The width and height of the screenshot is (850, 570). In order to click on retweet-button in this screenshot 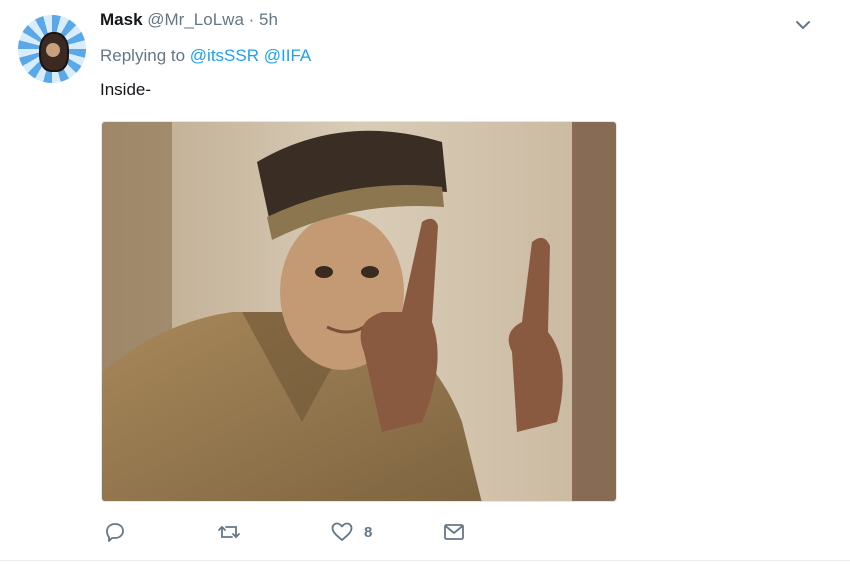, I will do `click(229, 532)`.